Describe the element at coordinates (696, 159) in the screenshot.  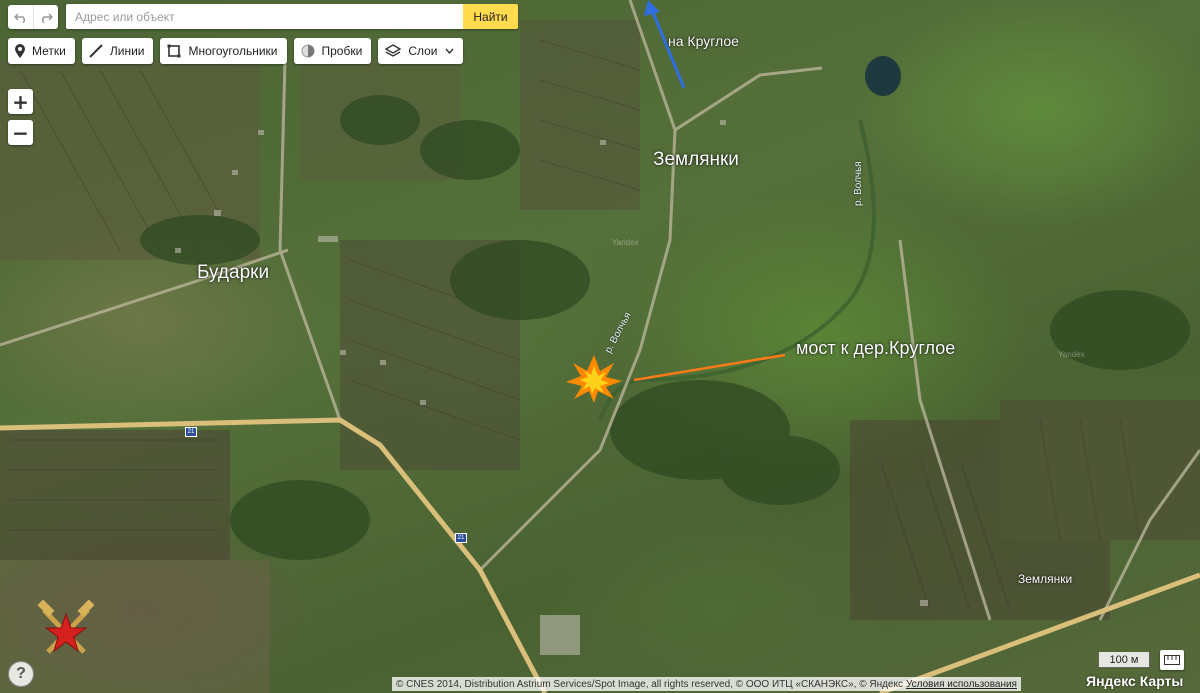
I see `village-label-zemlyanki: Землянки` at that location.